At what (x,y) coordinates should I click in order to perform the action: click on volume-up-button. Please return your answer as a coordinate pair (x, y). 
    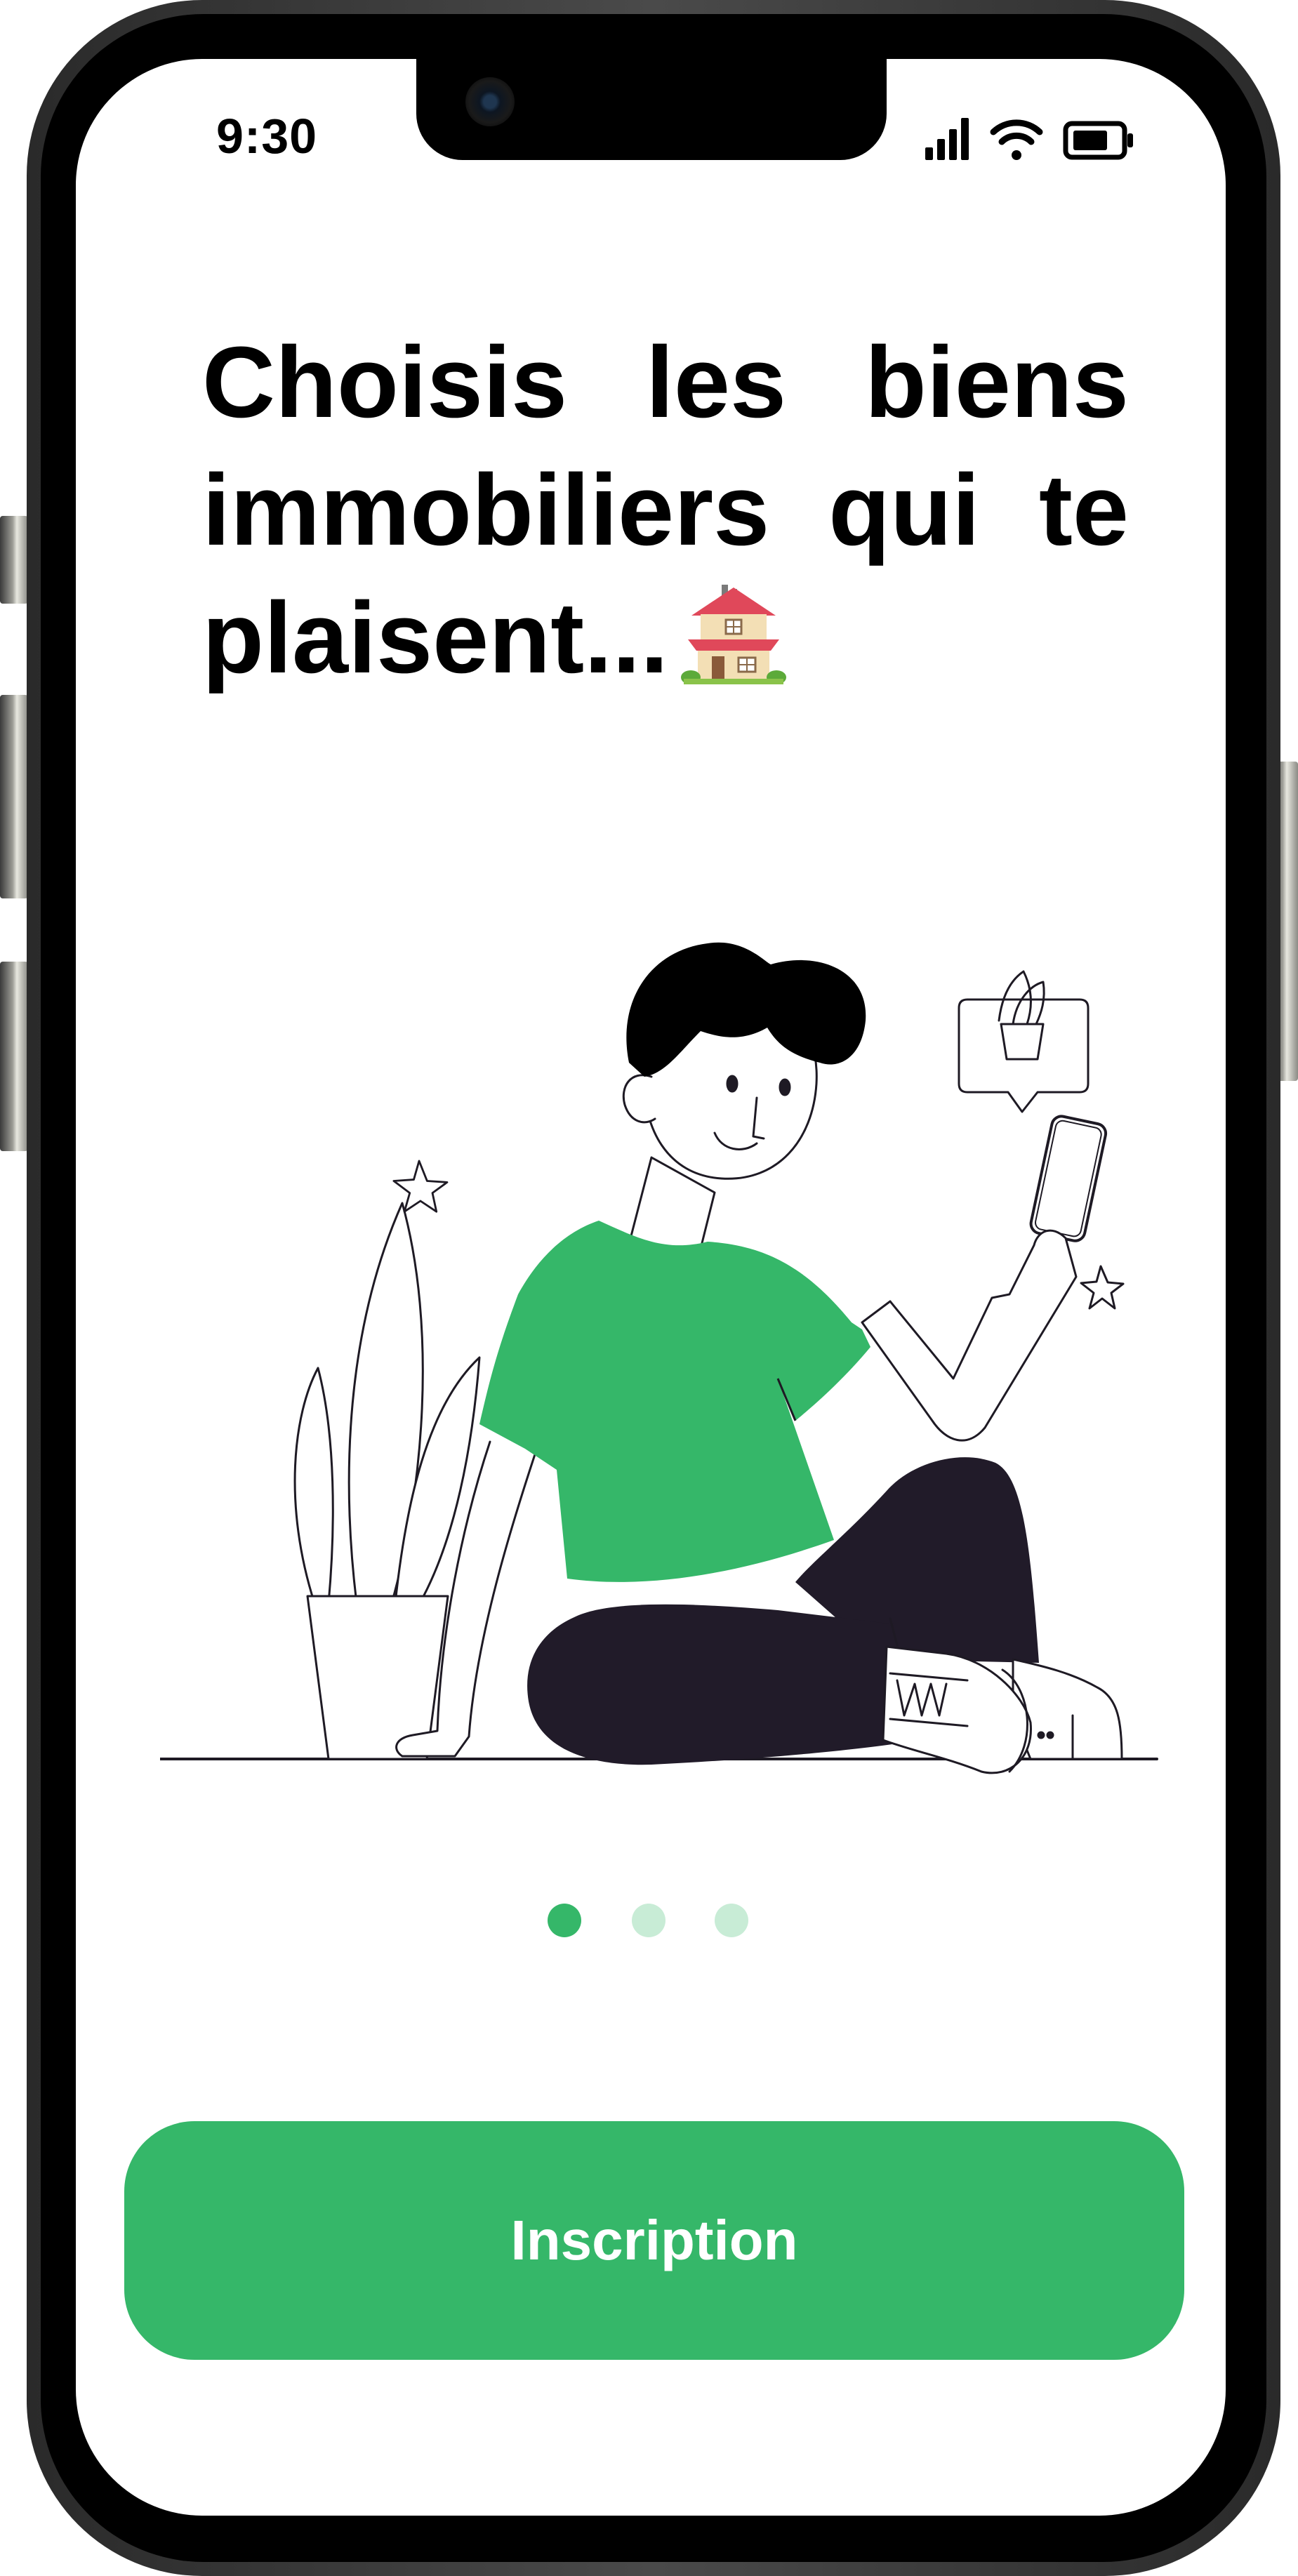
    Looking at the image, I should click on (14, 797).